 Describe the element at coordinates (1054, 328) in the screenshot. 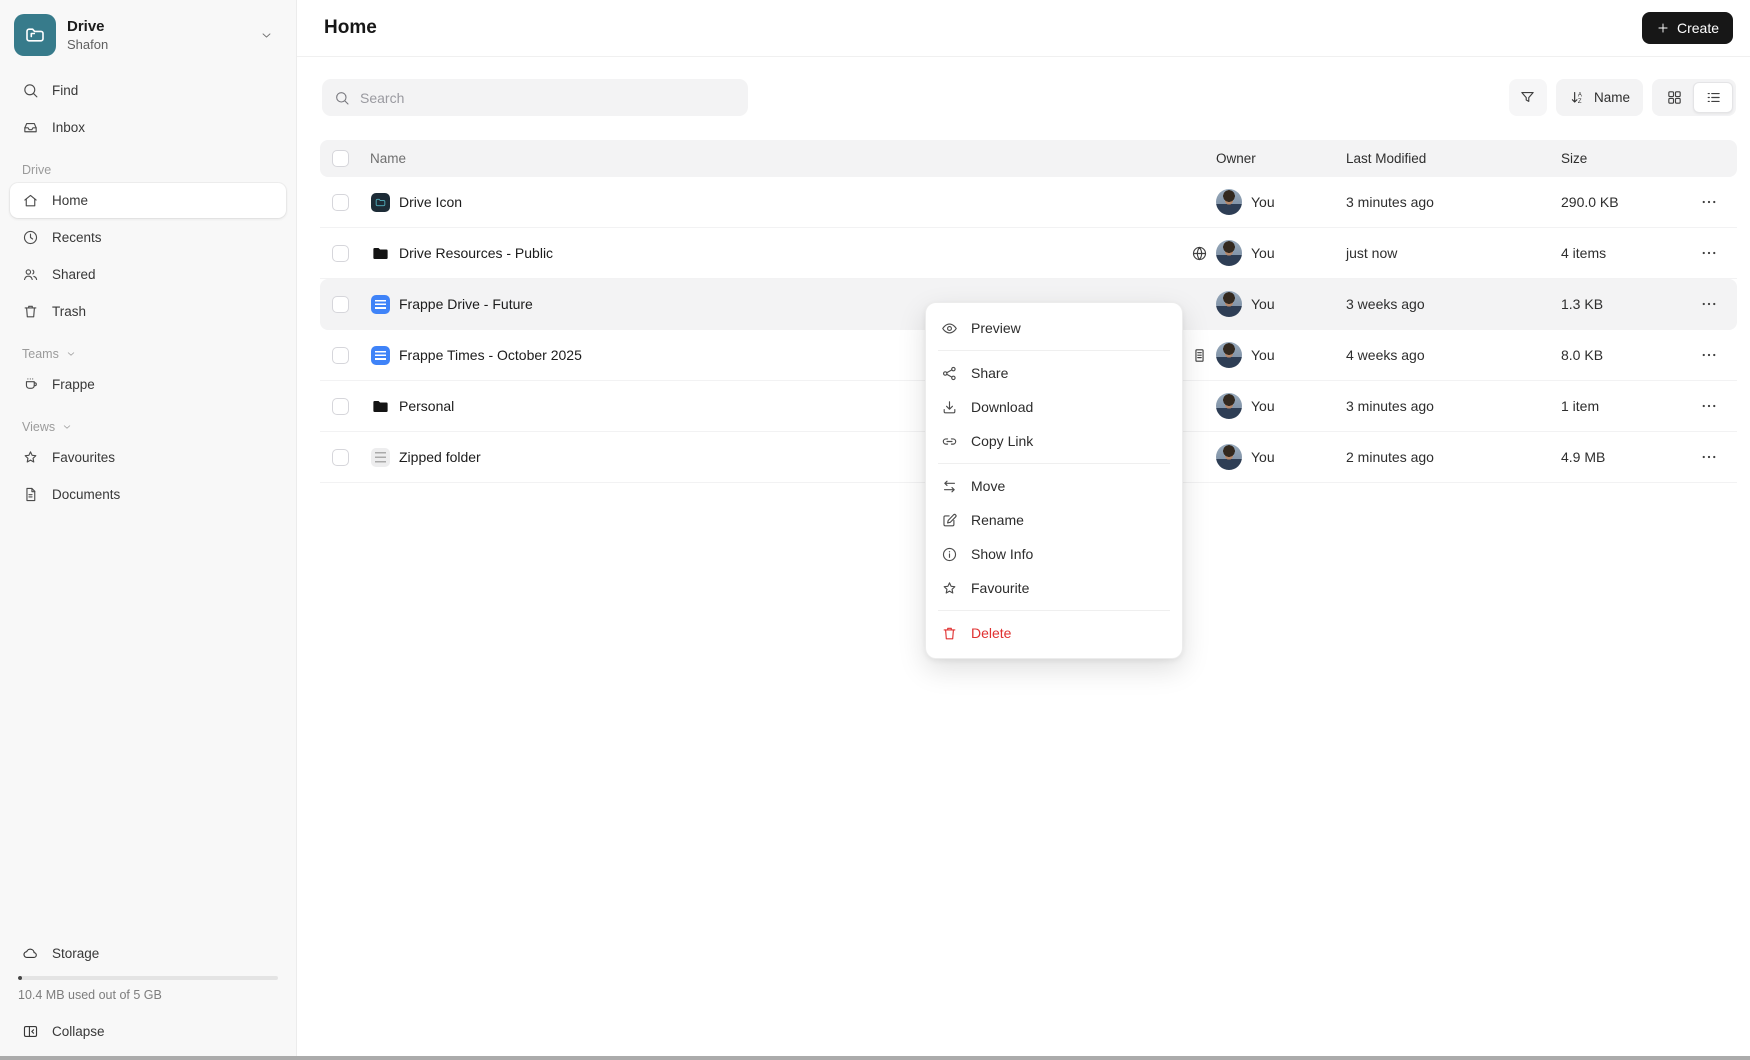

I see `menu-item-preview: Preview` at that location.